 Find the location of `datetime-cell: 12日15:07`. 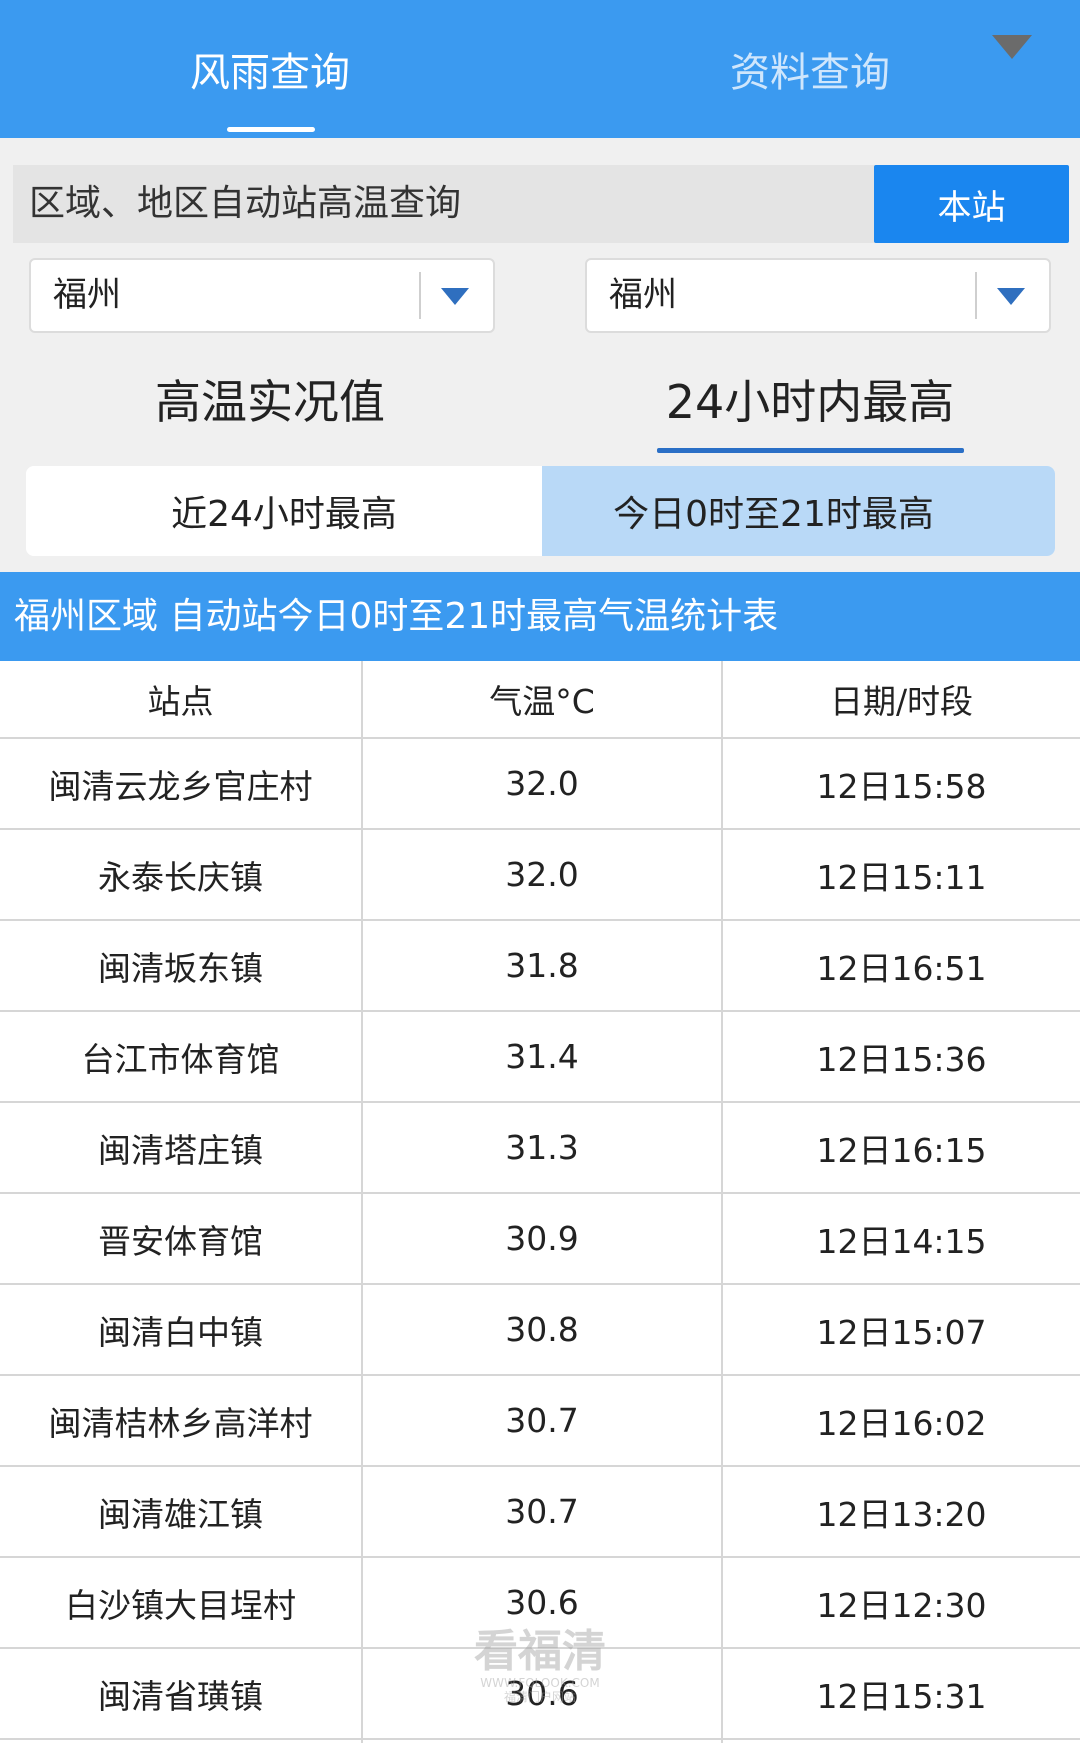

datetime-cell: 12日15:07 is located at coordinates (901, 1332).